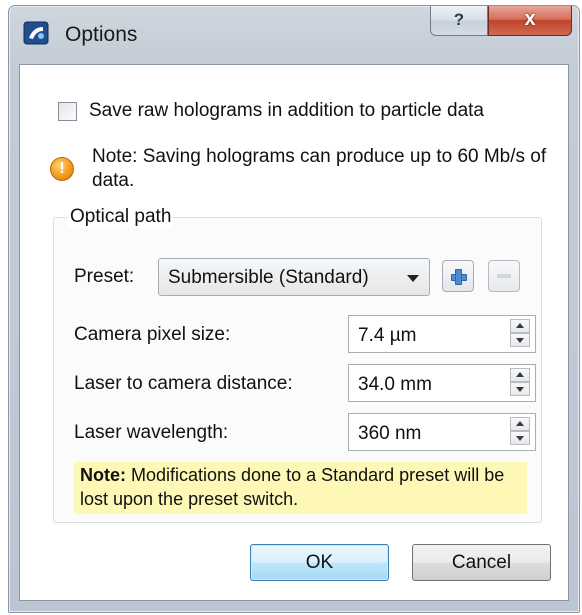 The height and width of the screenshot is (615, 582). I want to click on preset-dropdown: Submersible (Standard), so click(294, 277).